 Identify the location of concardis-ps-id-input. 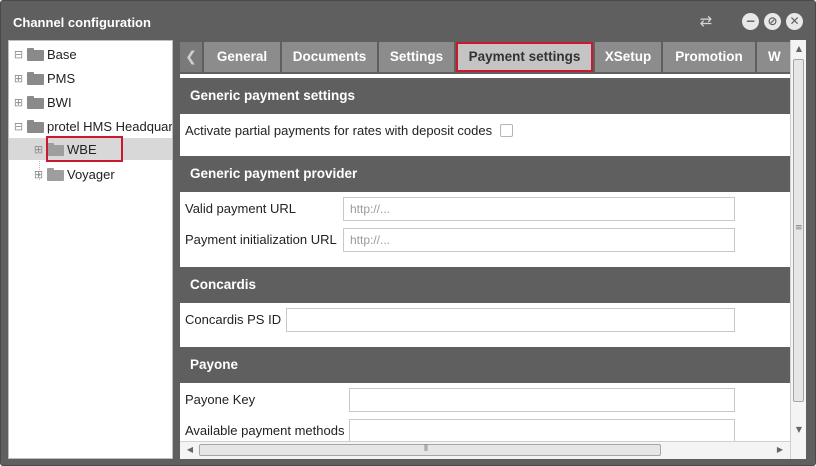
(510, 320).